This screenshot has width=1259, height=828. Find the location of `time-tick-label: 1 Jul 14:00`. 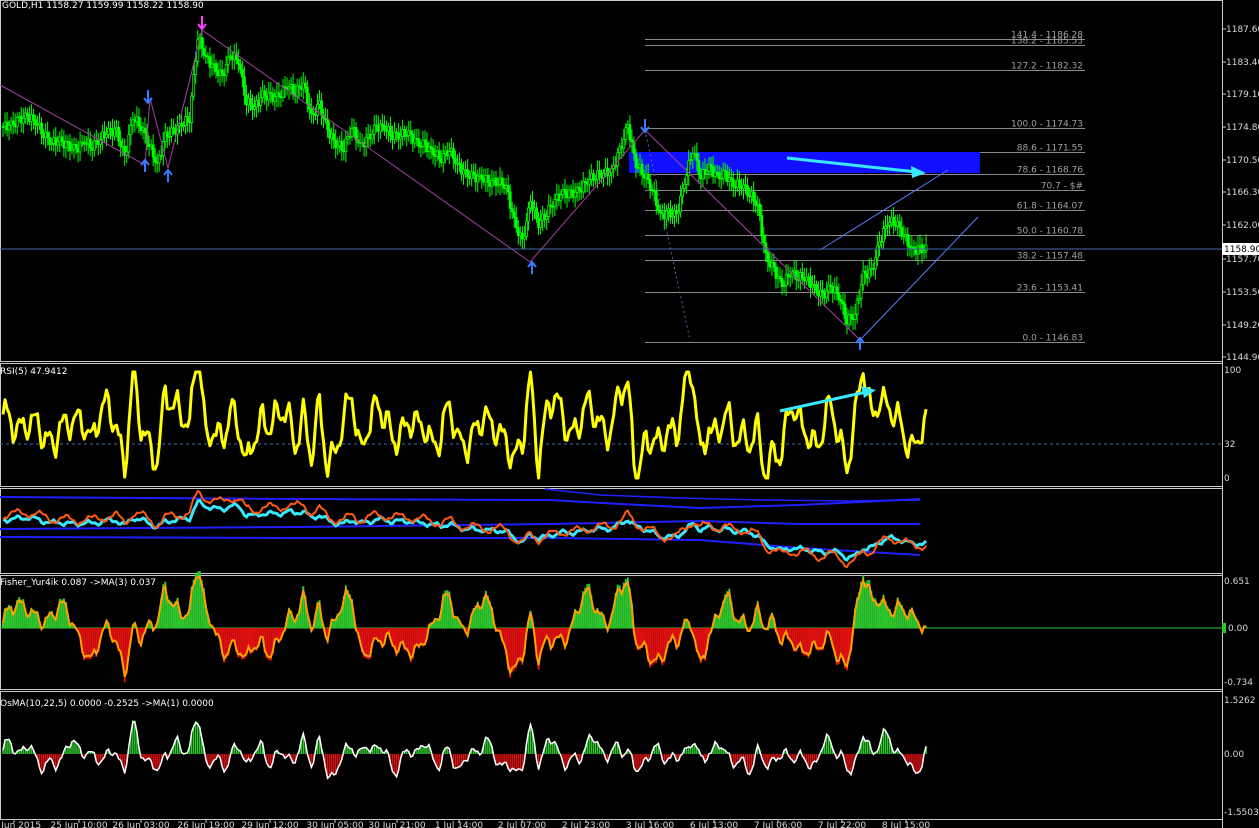

time-tick-label: 1 Jul 14:00 is located at coordinates (459, 824).